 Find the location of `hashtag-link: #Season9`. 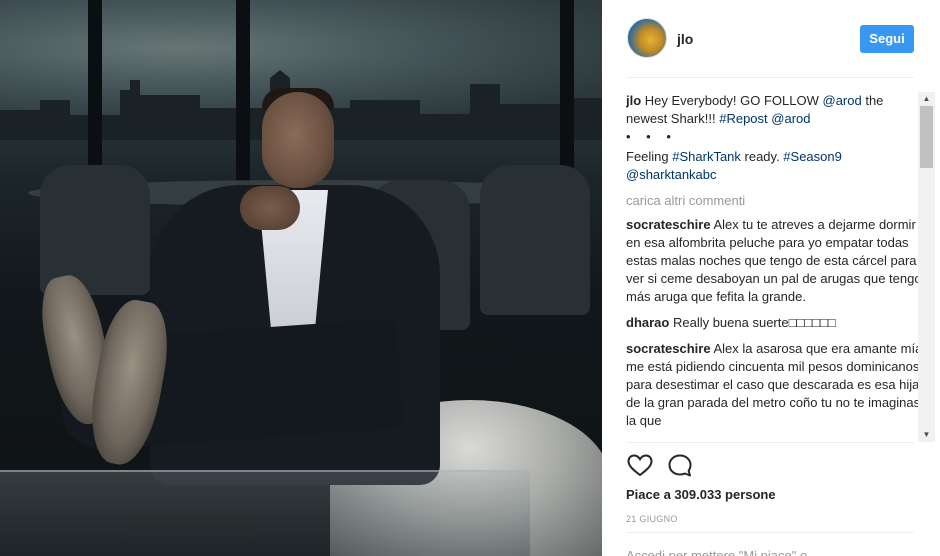

hashtag-link: #Season9 is located at coordinates (812, 156).